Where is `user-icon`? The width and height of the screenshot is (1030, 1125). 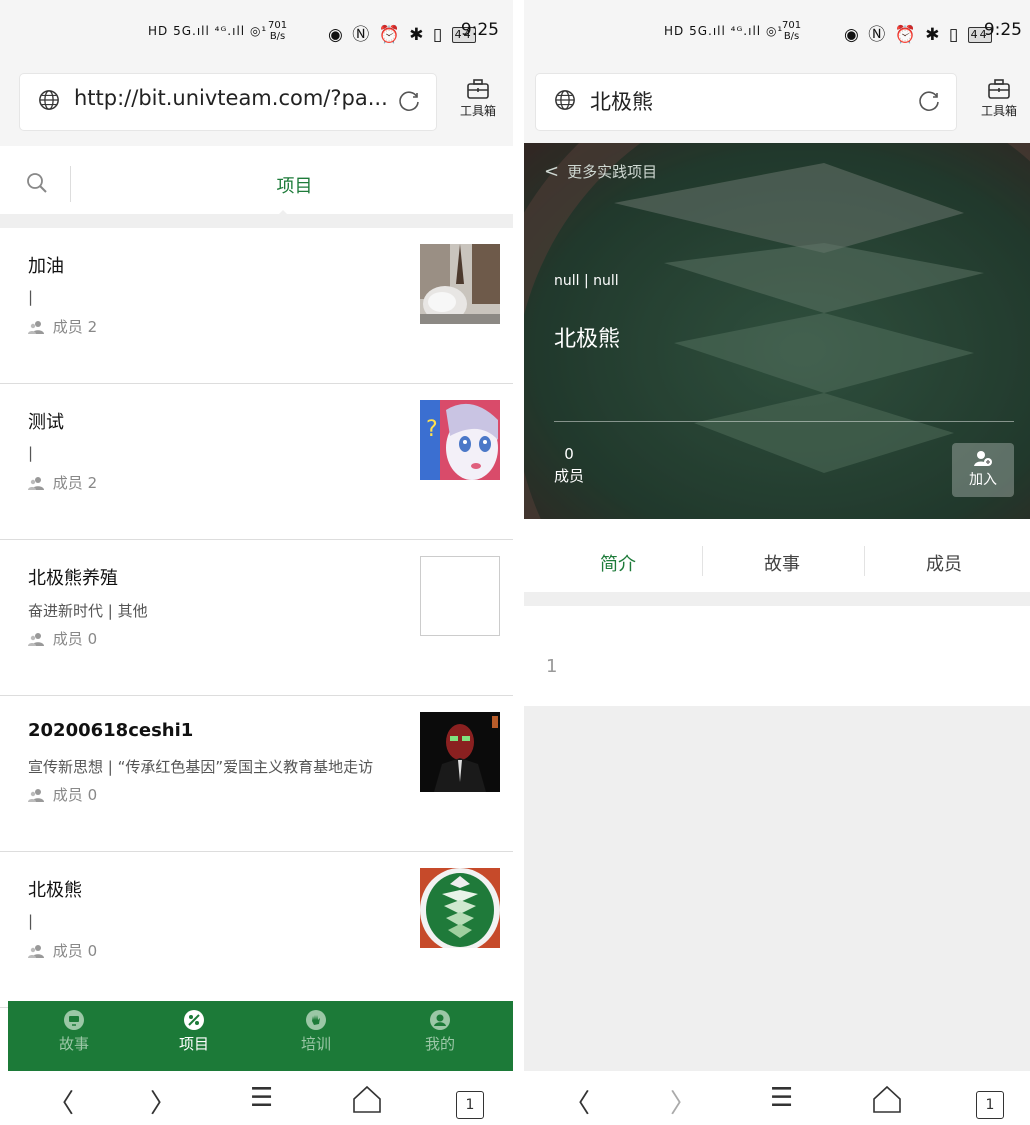
user-icon is located at coordinates (440, 1020).